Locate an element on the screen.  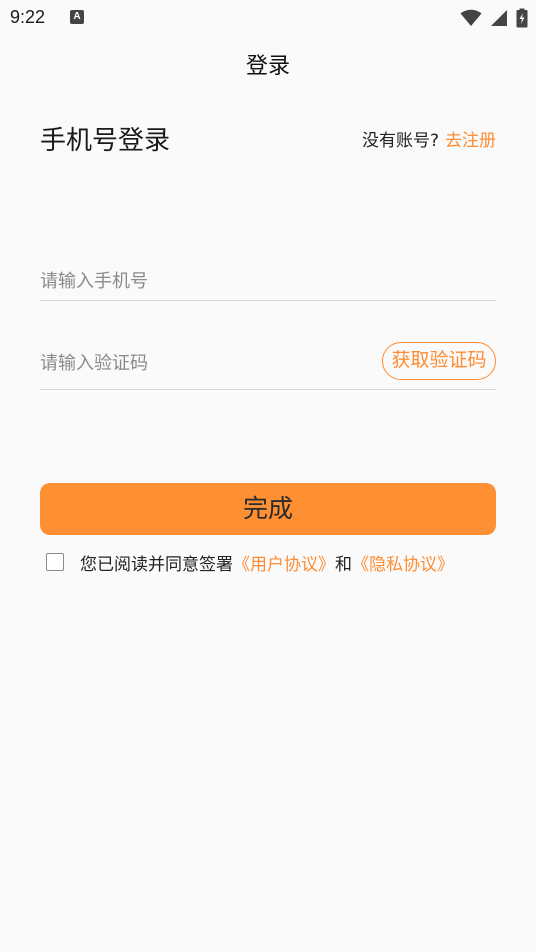
phone-input is located at coordinates (268, 281).